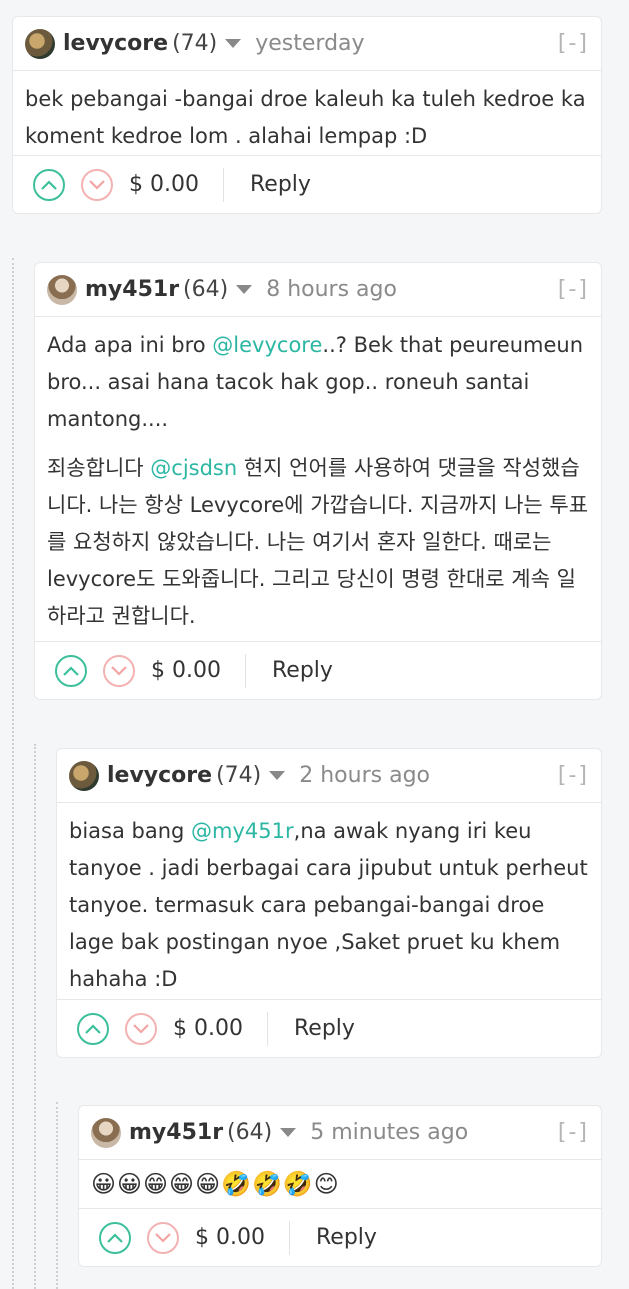 The width and height of the screenshot is (629, 1289). I want to click on timestamp: 2 hours ago, so click(364, 775).